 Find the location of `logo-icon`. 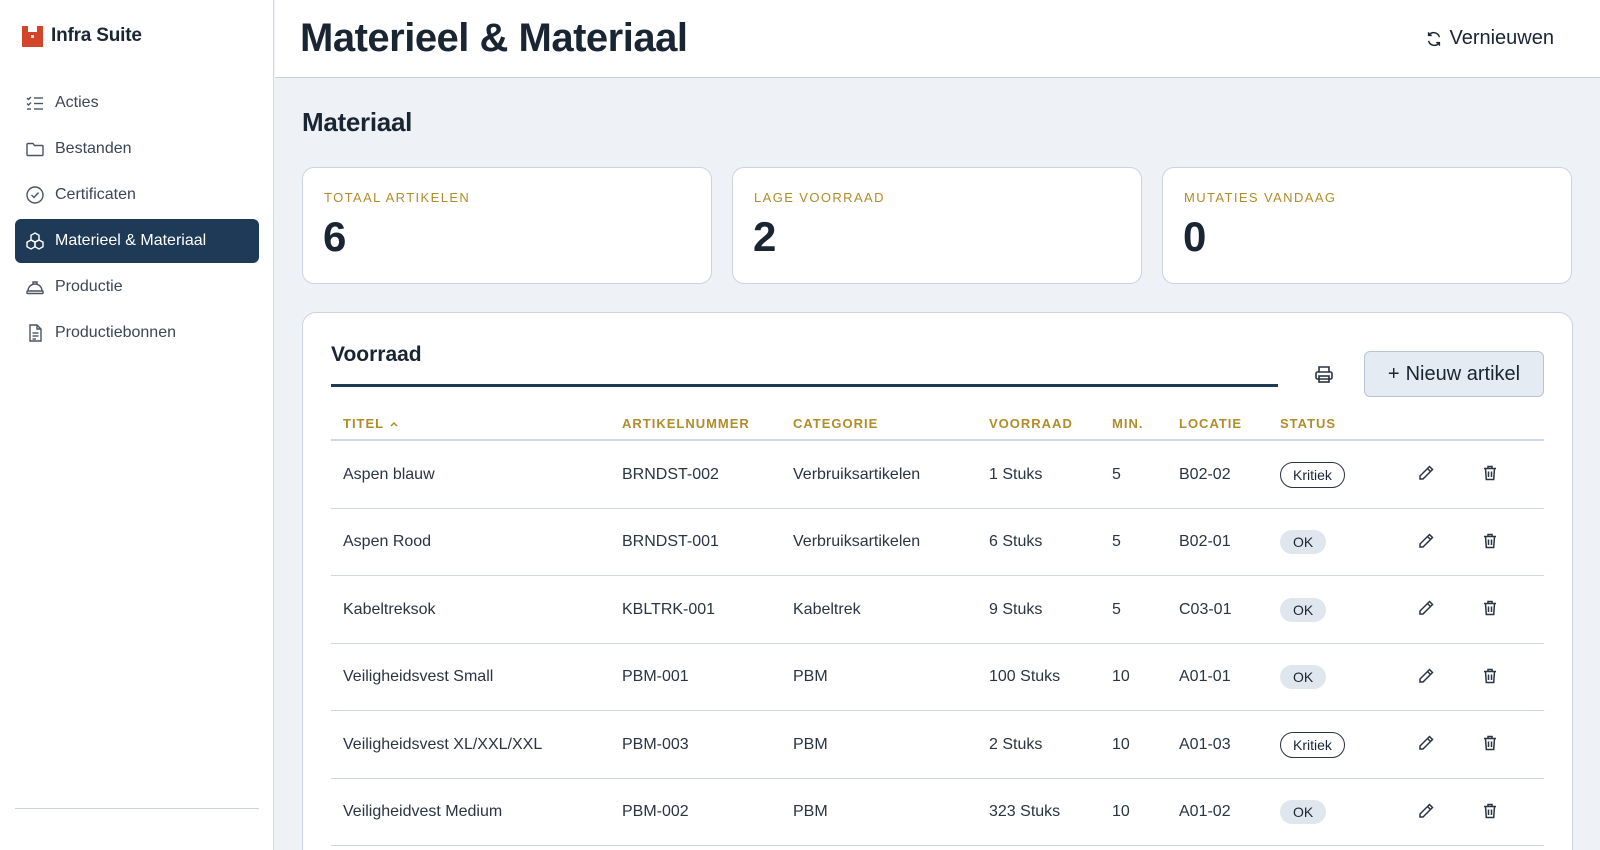

logo-icon is located at coordinates (32, 36).